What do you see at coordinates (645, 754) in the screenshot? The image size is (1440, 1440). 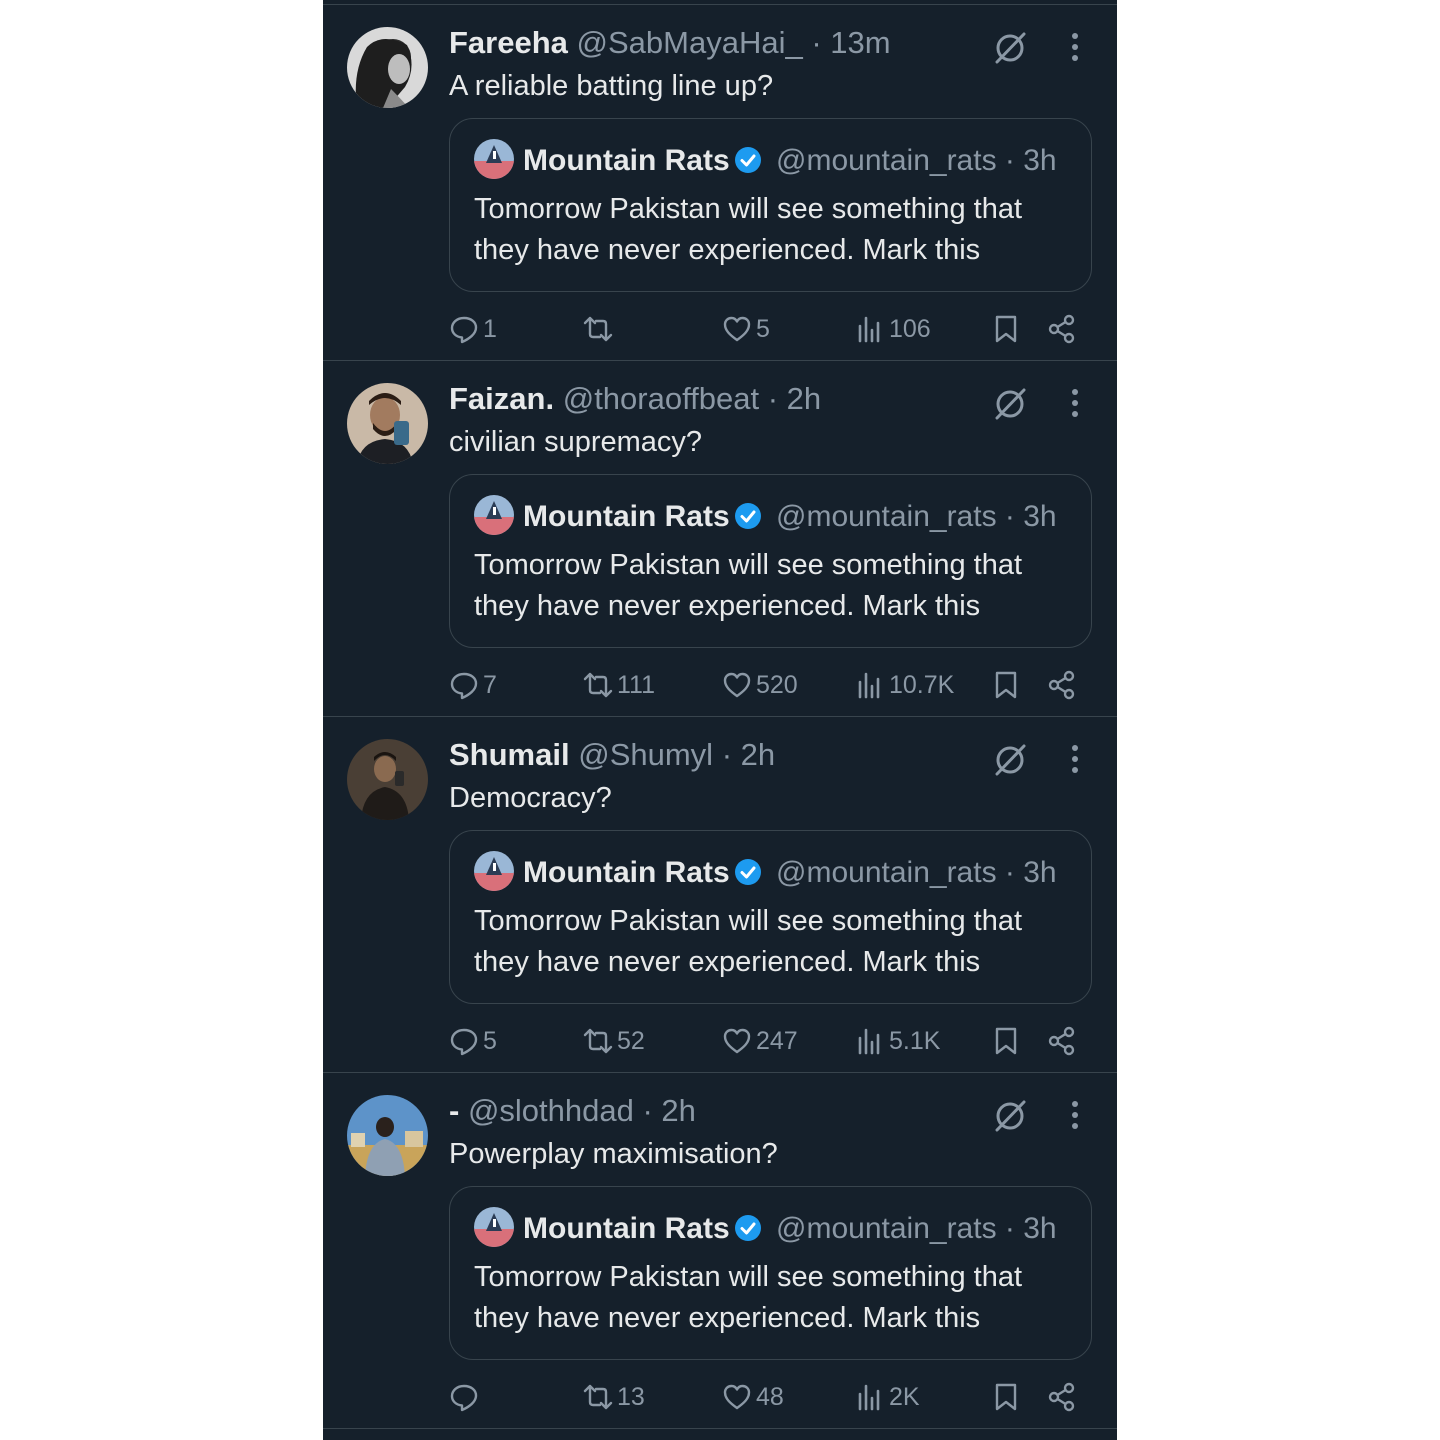 I see `author-handle: @Shumyl` at bounding box center [645, 754].